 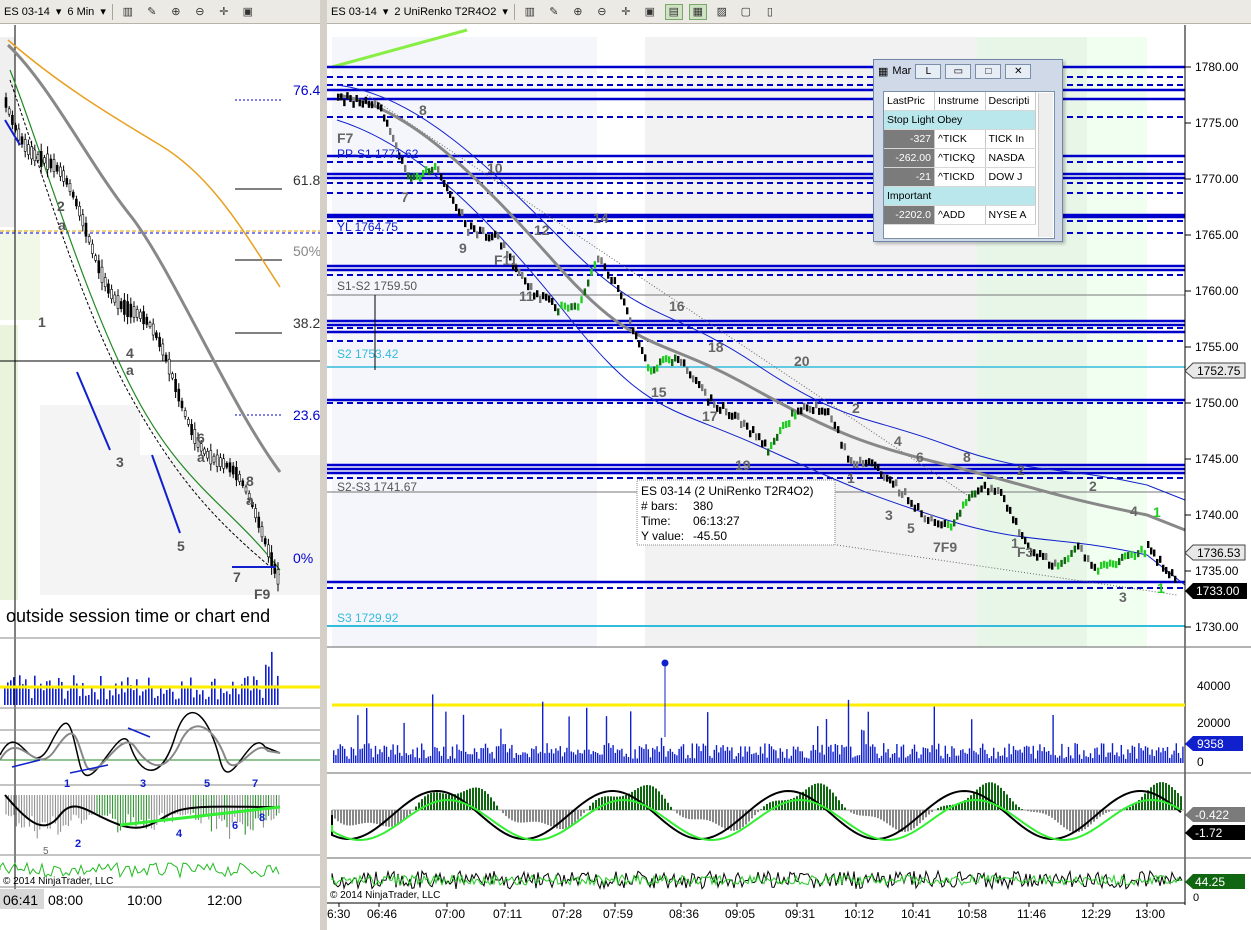 I want to click on description-cell: TICK In, so click(x=1010, y=139).